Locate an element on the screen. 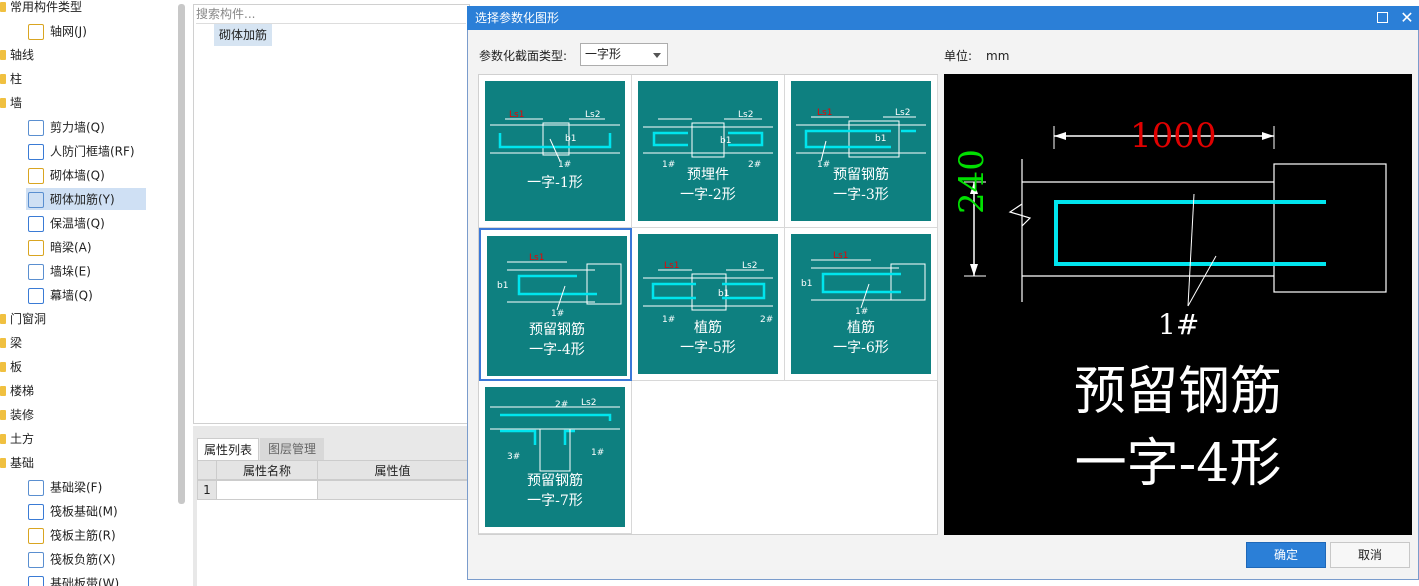 The height and width of the screenshot is (586, 1419). shape-thumbnail: Ls2 2# 3# 1# 预留钢筋 一字-7形 is located at coordinates (555, 457).